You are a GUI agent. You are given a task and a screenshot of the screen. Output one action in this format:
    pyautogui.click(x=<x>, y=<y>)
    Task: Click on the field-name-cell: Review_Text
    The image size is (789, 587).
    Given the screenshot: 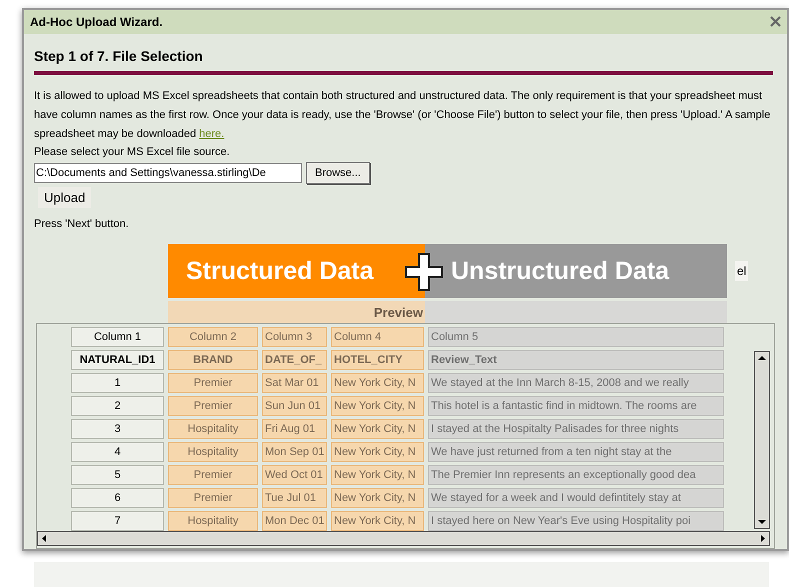 What is the action you would take?
    pyautogui.click(x=576, y=360)
    